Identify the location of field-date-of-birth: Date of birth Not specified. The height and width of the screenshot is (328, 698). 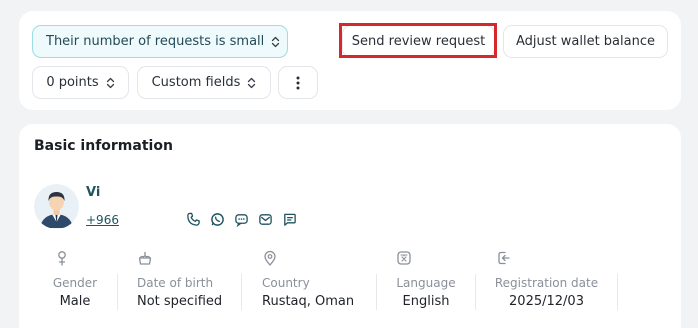
(179, 280).